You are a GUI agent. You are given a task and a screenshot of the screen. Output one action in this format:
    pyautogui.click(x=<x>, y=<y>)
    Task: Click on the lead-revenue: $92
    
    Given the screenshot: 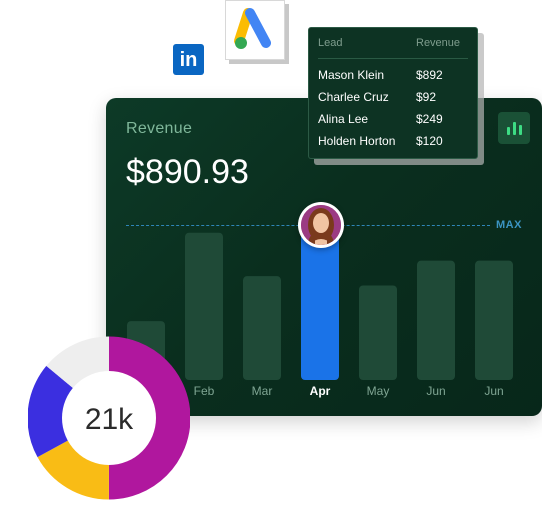 What is the action you would take?
    pyautogui.click(x=426, y=97)
    